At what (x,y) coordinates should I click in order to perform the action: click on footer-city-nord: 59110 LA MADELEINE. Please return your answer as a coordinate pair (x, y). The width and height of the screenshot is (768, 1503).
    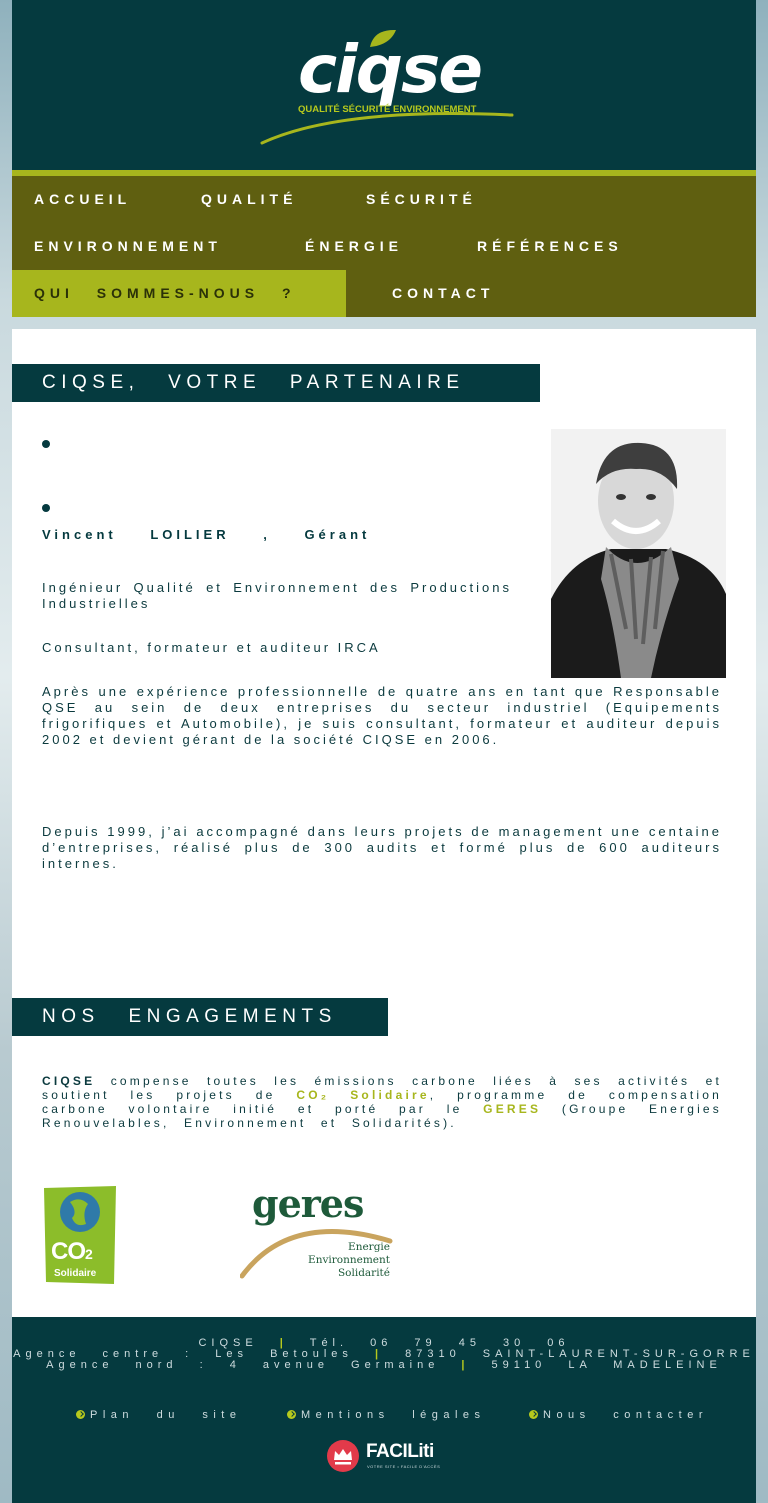
    Looking at the image, I should click on (606, 1365).